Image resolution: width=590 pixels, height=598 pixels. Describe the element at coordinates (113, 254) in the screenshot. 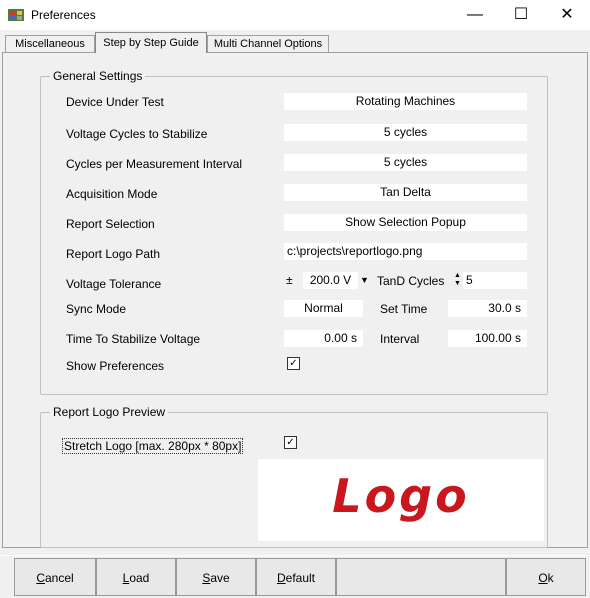

I see `report-logo-path-label: Report Logo Path` at that location.